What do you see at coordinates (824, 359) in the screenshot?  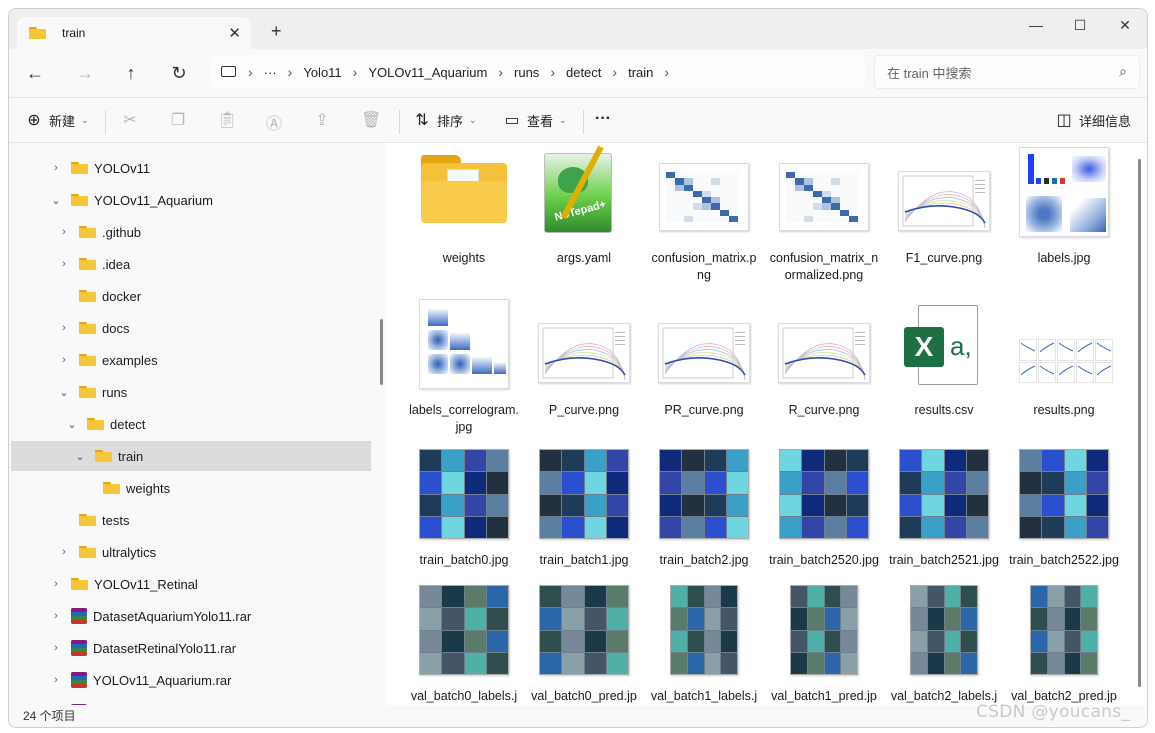 I see `file-item: R_curve.png` at bounding box center [824, 359].